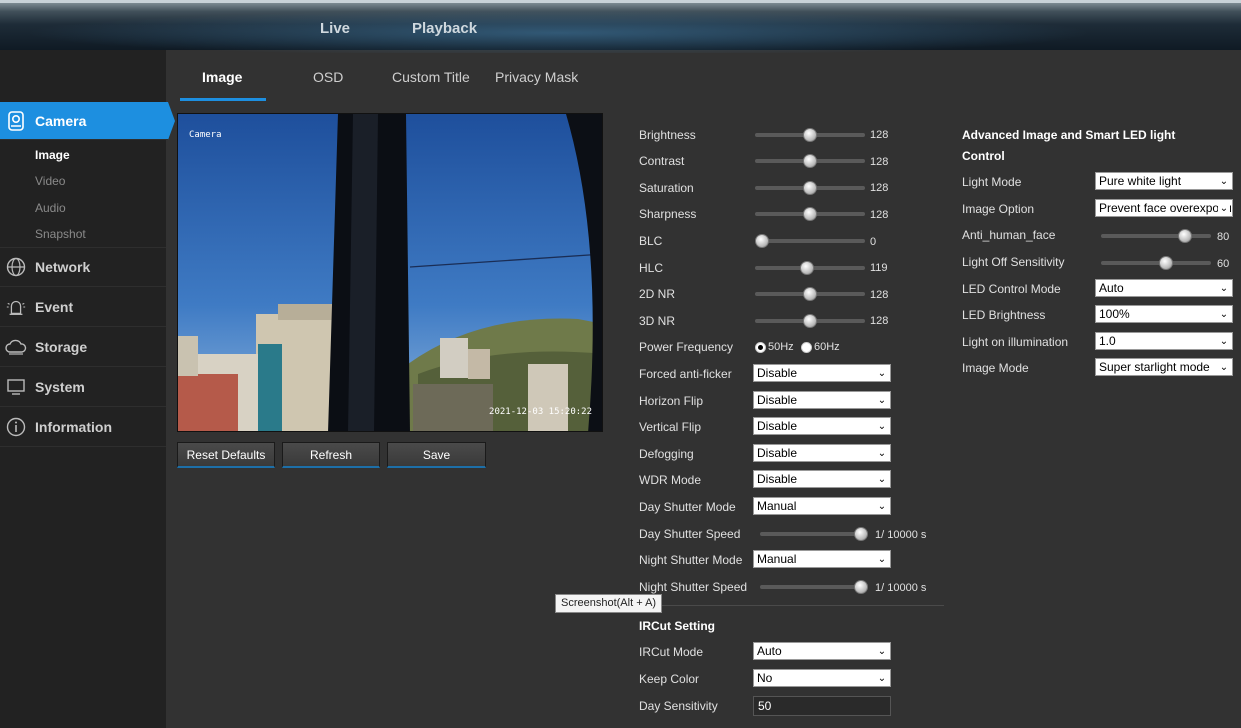 The width and height of the screenshot is (1241, 728). Describe the element at coordinates (1156, 263) in the screenshot. I see `light-off-slider` at that location.